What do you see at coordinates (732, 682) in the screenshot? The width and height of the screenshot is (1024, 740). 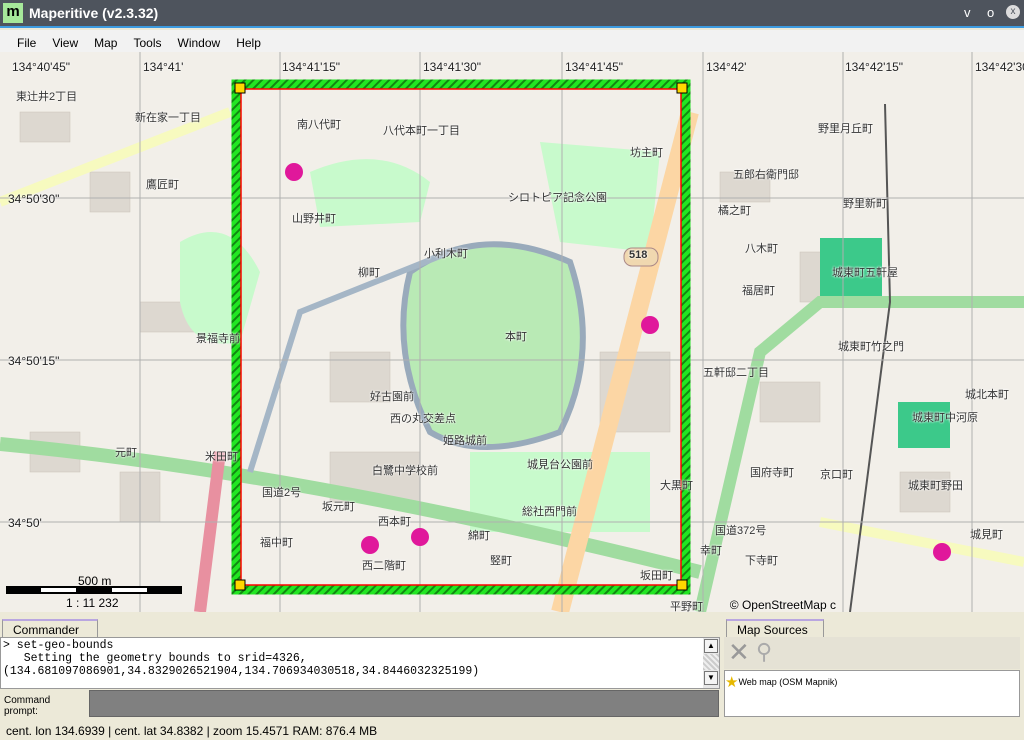 I see `star-icon: ★` at bounding box center [732, 682].